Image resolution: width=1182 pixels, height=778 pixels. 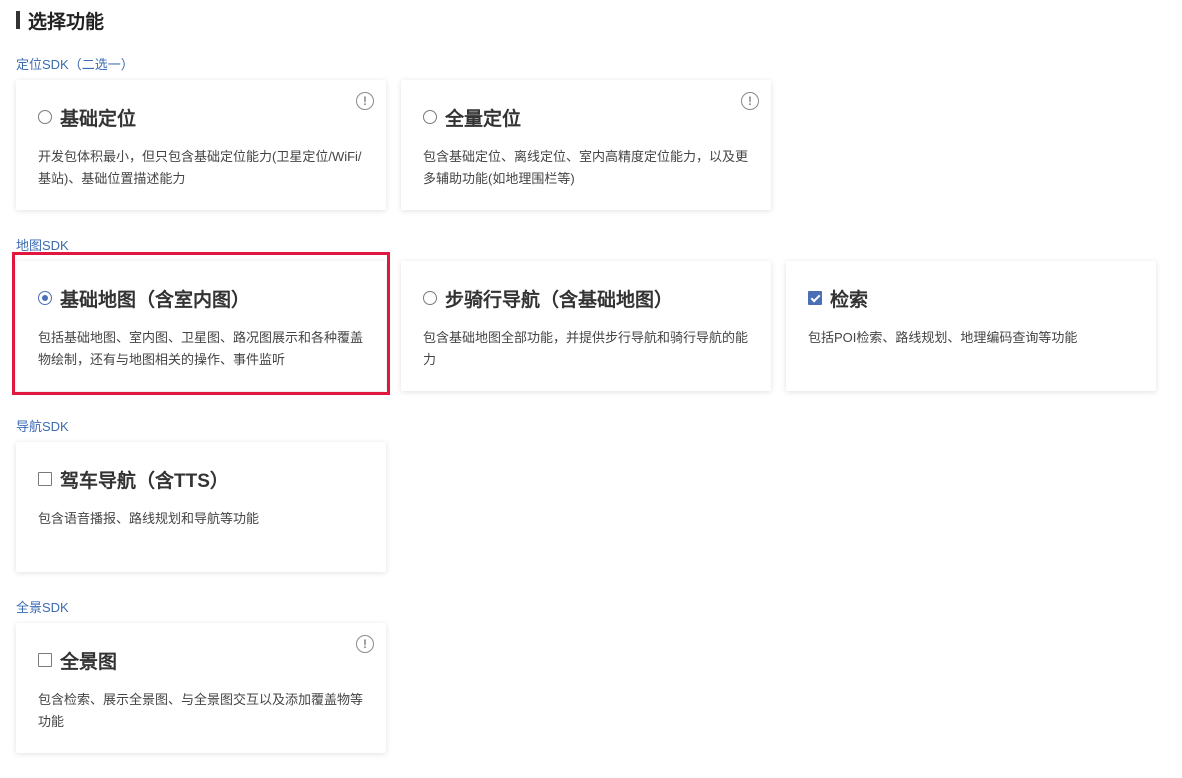 I want to click on walk-ride-navigation-option: 步骑行导航（含基础地图）, so click(x=548, y=298).